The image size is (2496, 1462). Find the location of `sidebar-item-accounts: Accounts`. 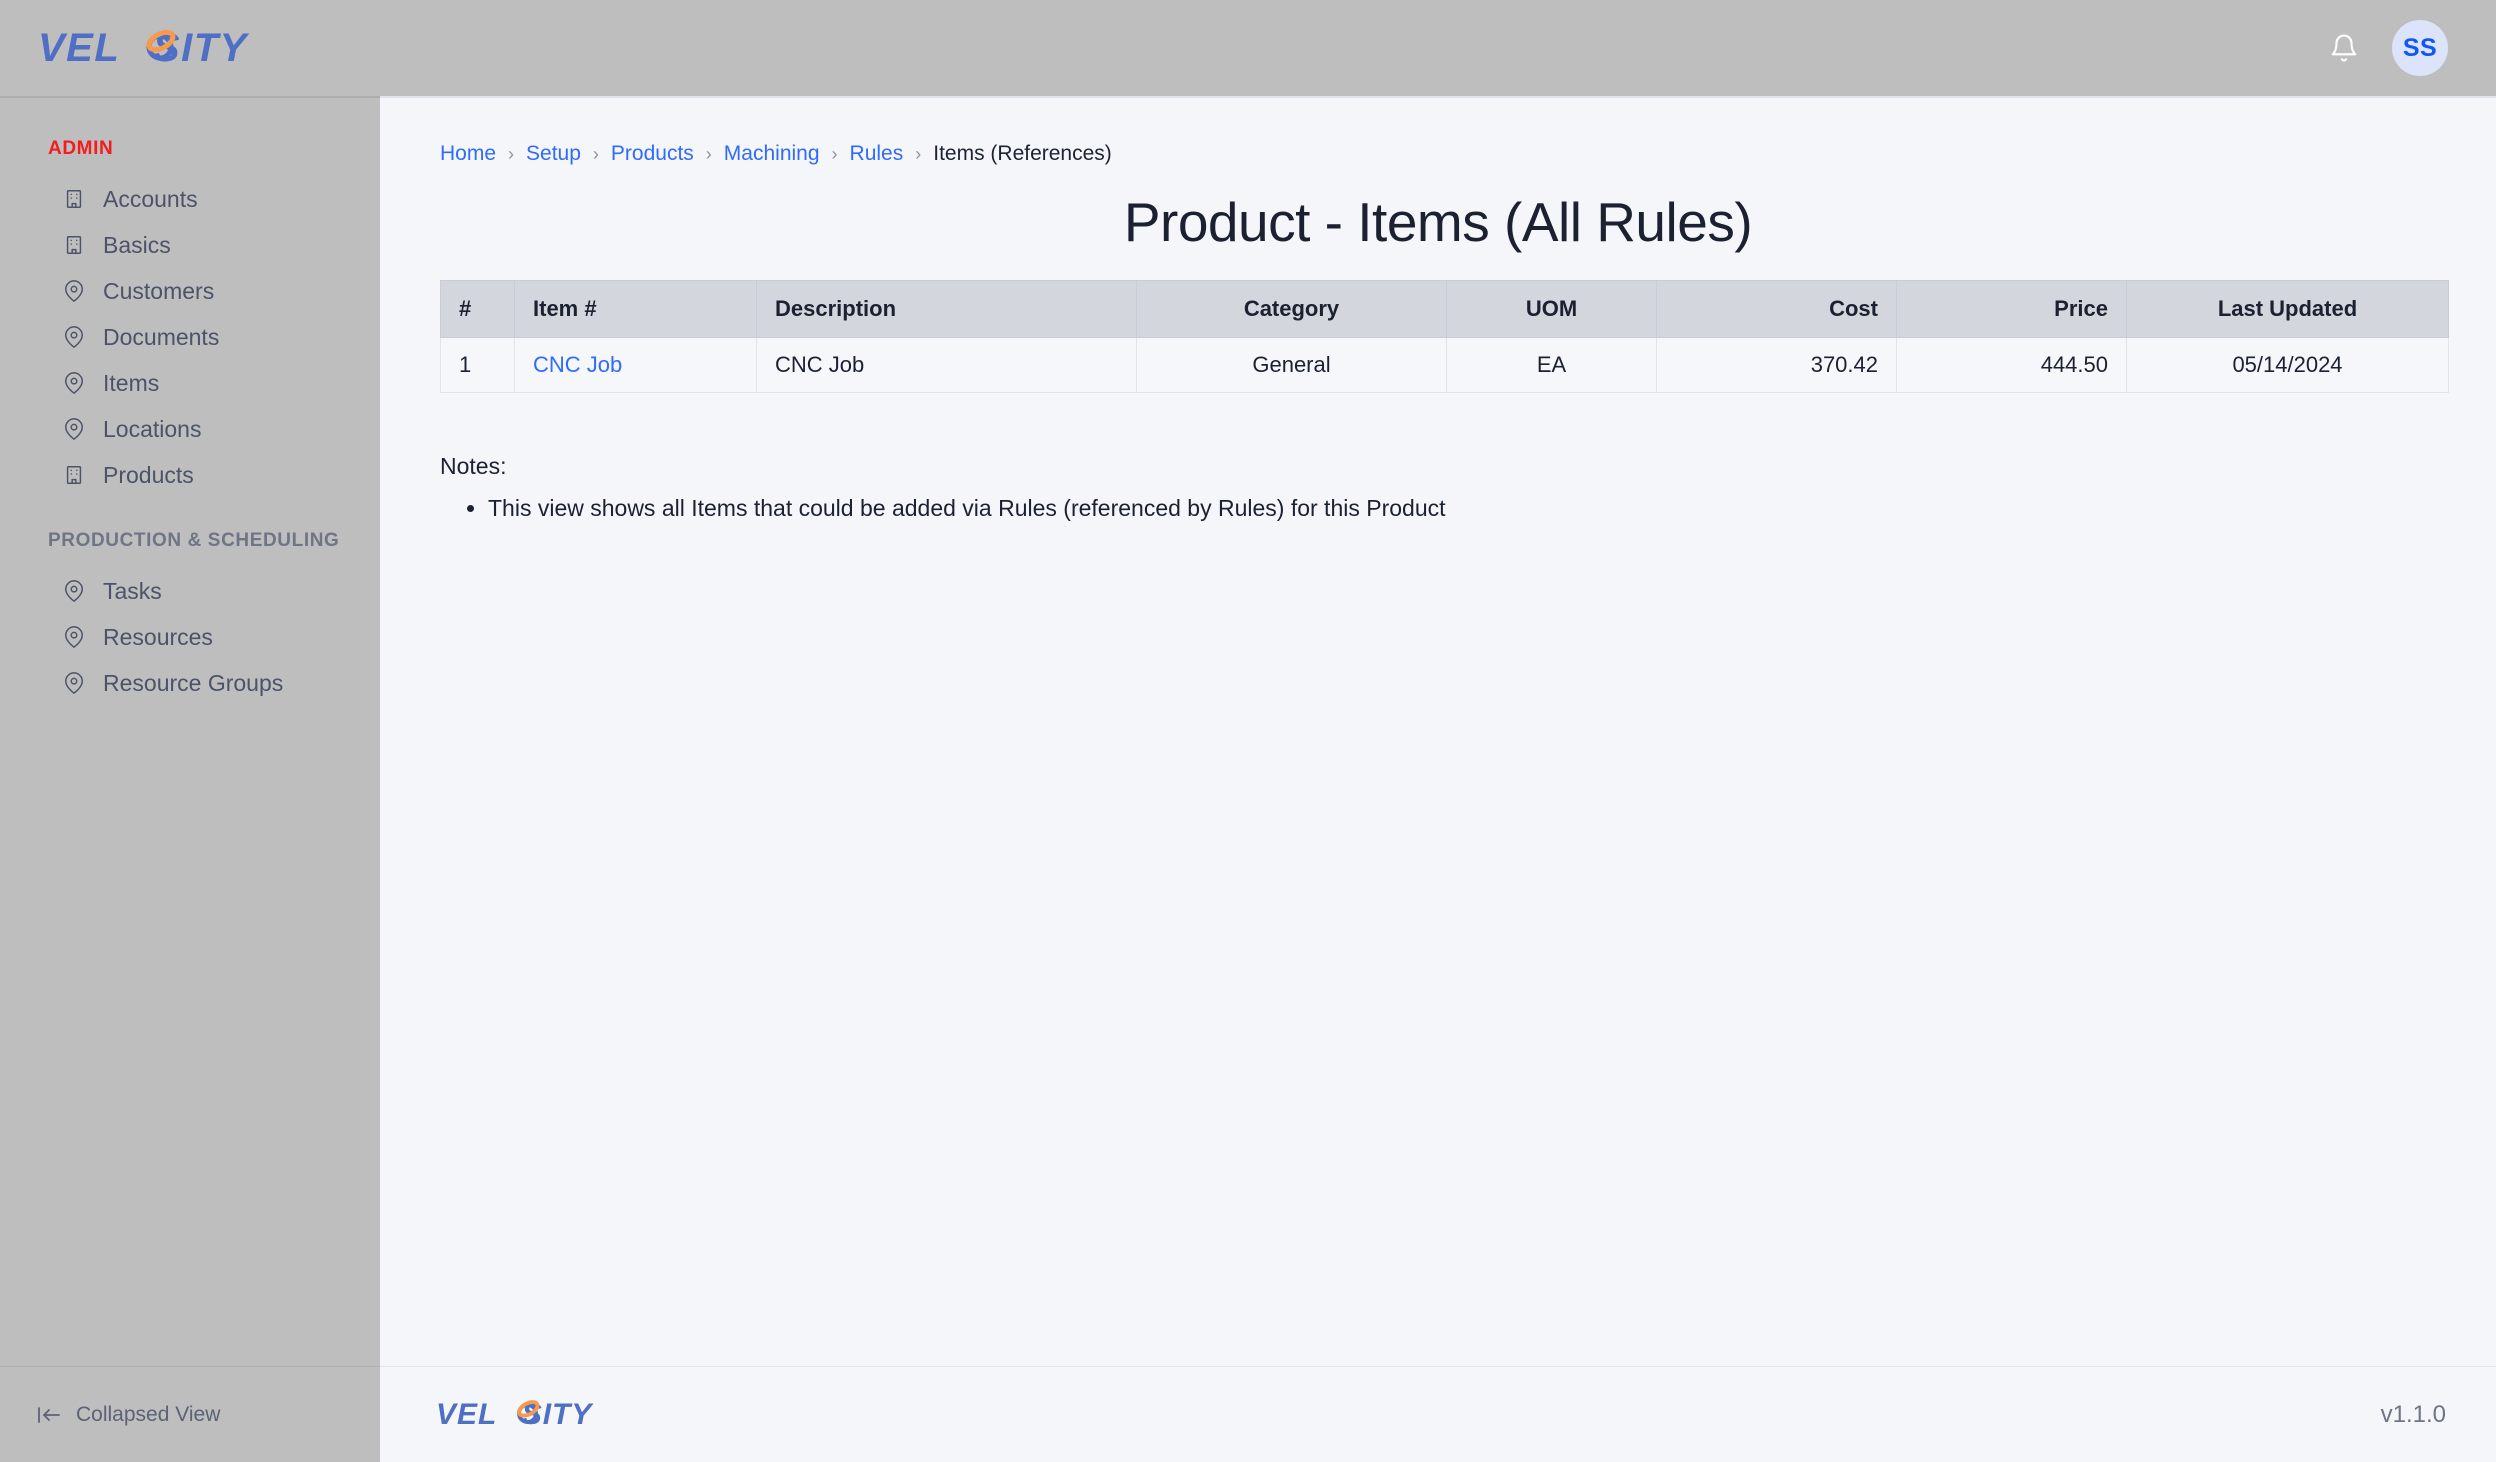

sidebar-item-accounts: Accounts is located at coordinates (190, 199).